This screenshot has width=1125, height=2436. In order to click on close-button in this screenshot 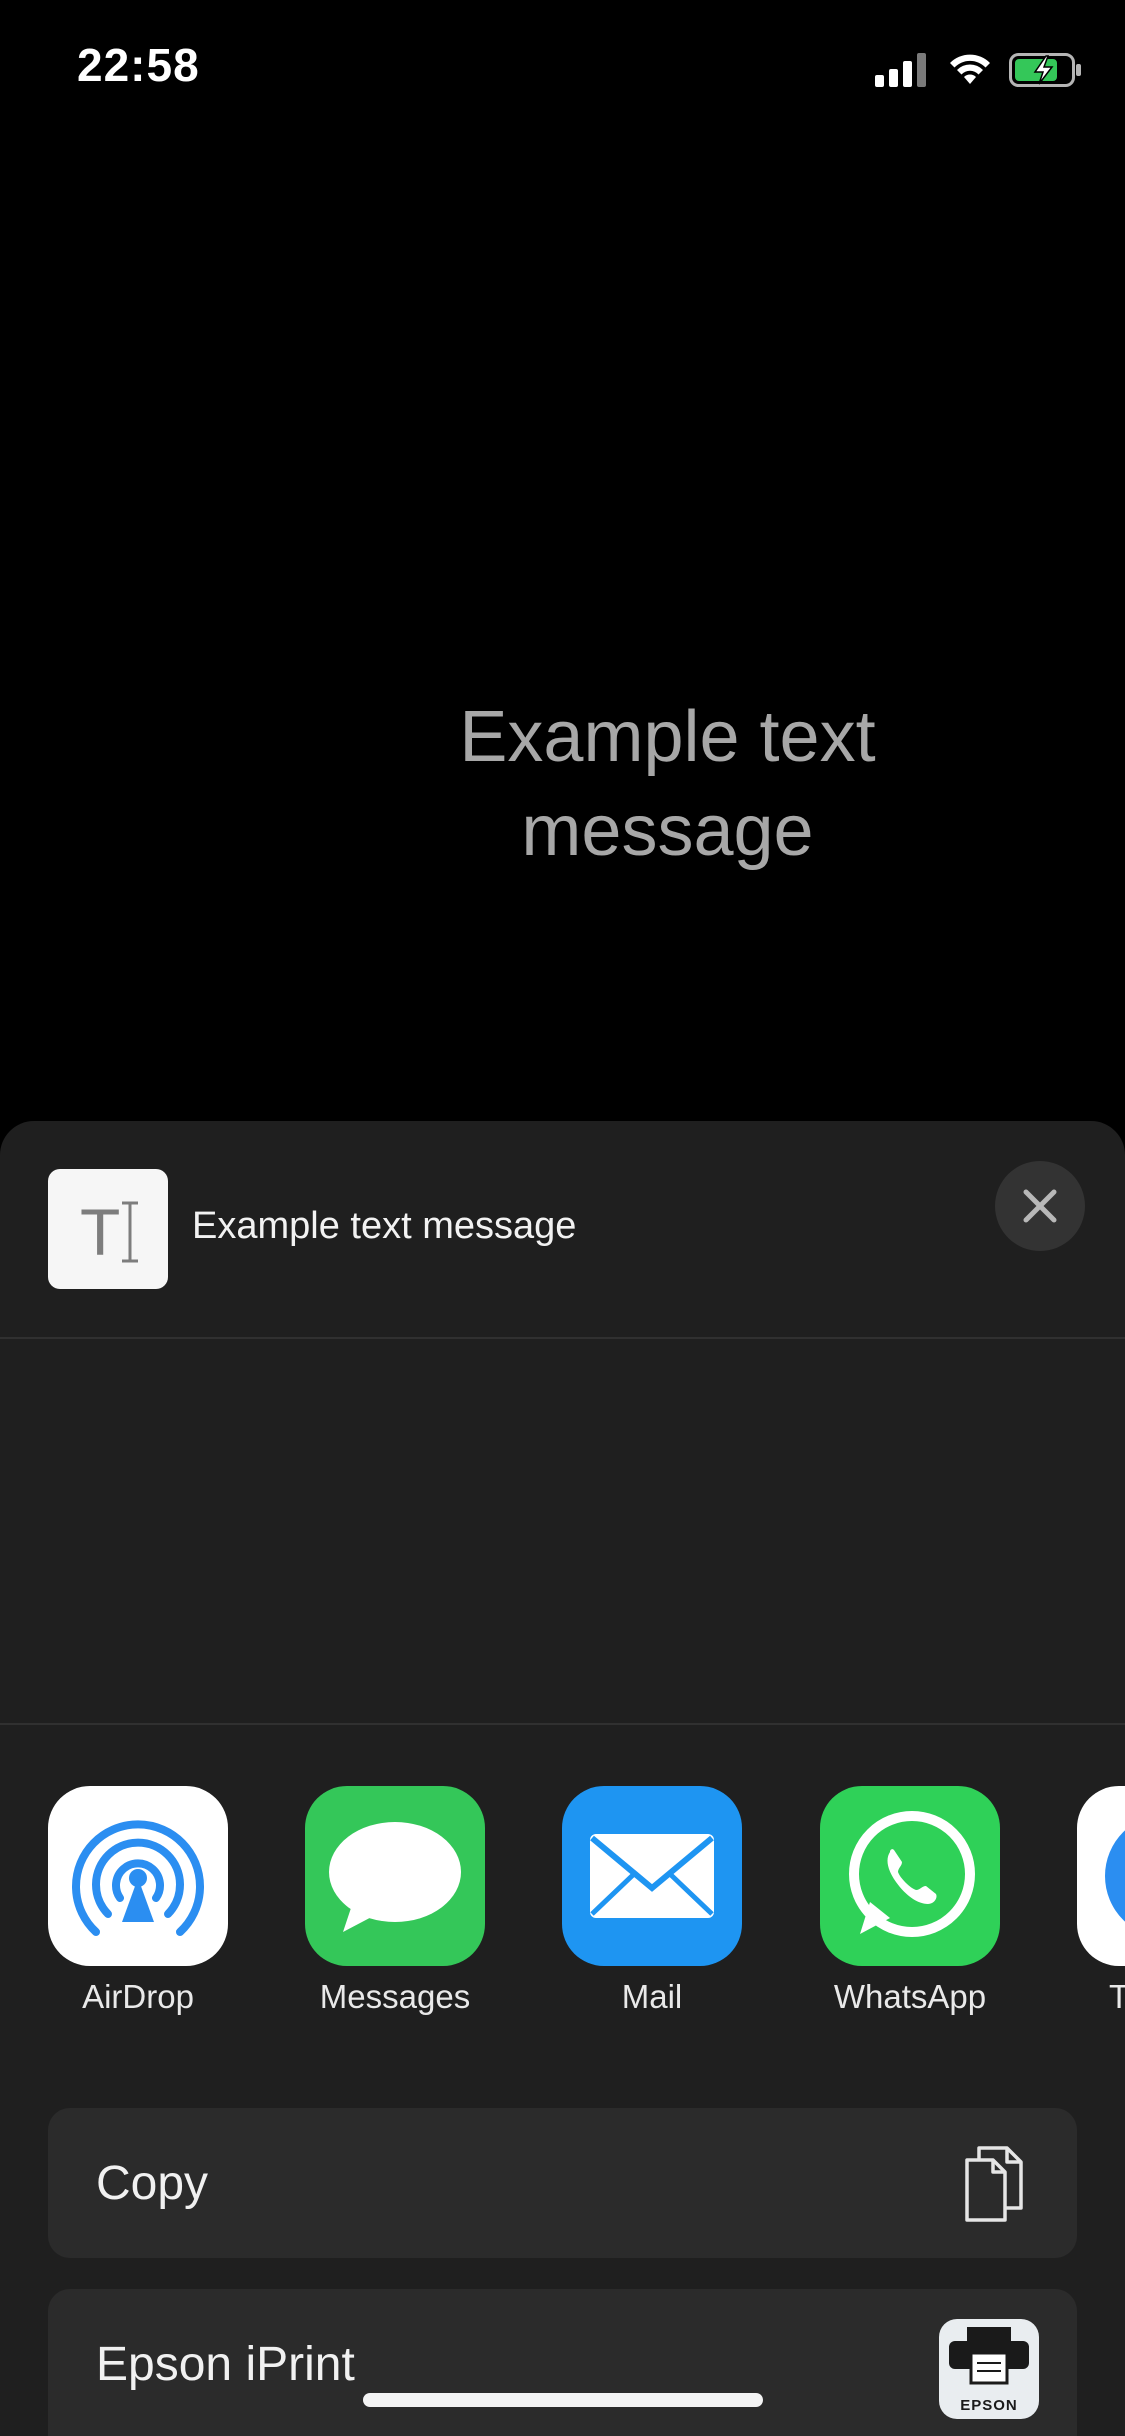, I will do `click(1040, 1206)`.